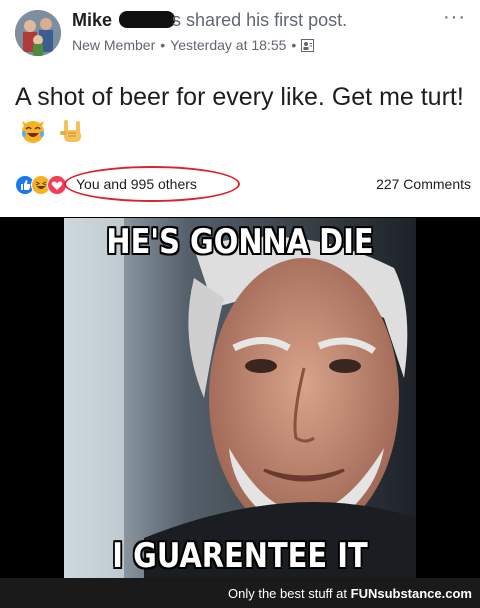 Image resolution: width=480 pixels, height=608 pixels. Describe the element at coordinates (423, 184) in the screenshot. I see `comment-count: 227 Comments` at that location.